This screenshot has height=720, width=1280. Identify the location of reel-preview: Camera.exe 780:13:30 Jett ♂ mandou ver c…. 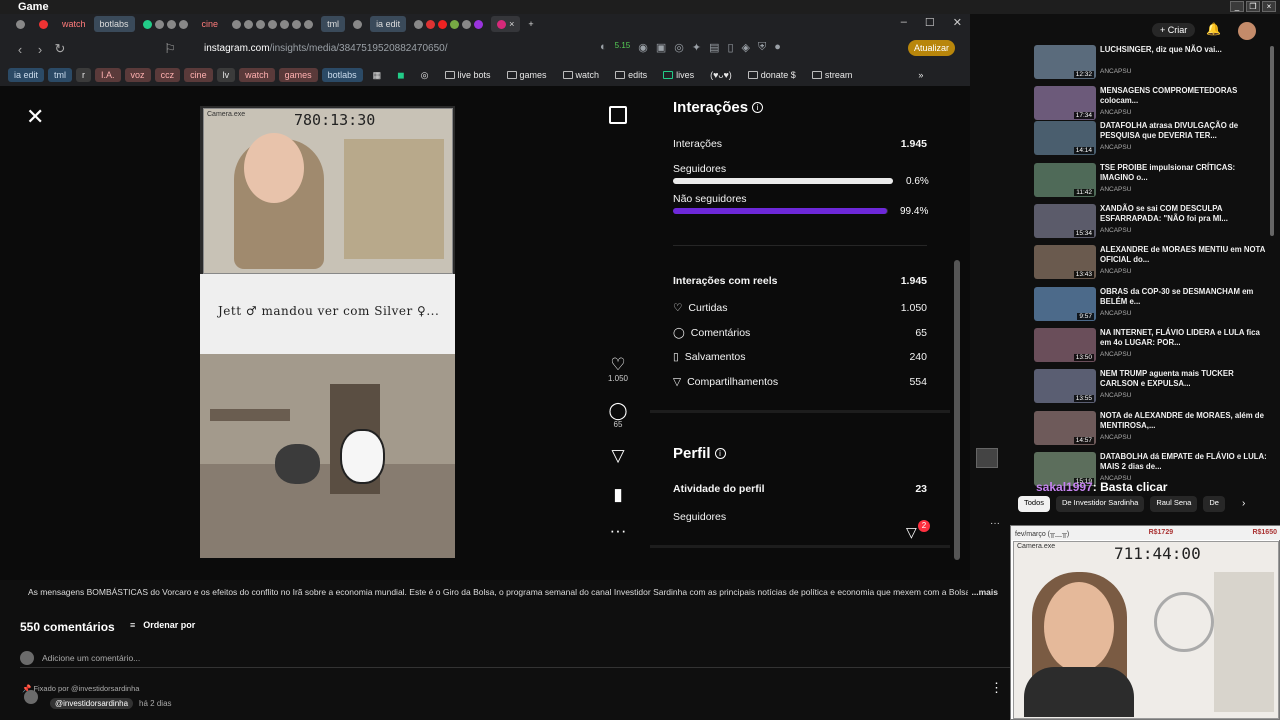
(327, 332).